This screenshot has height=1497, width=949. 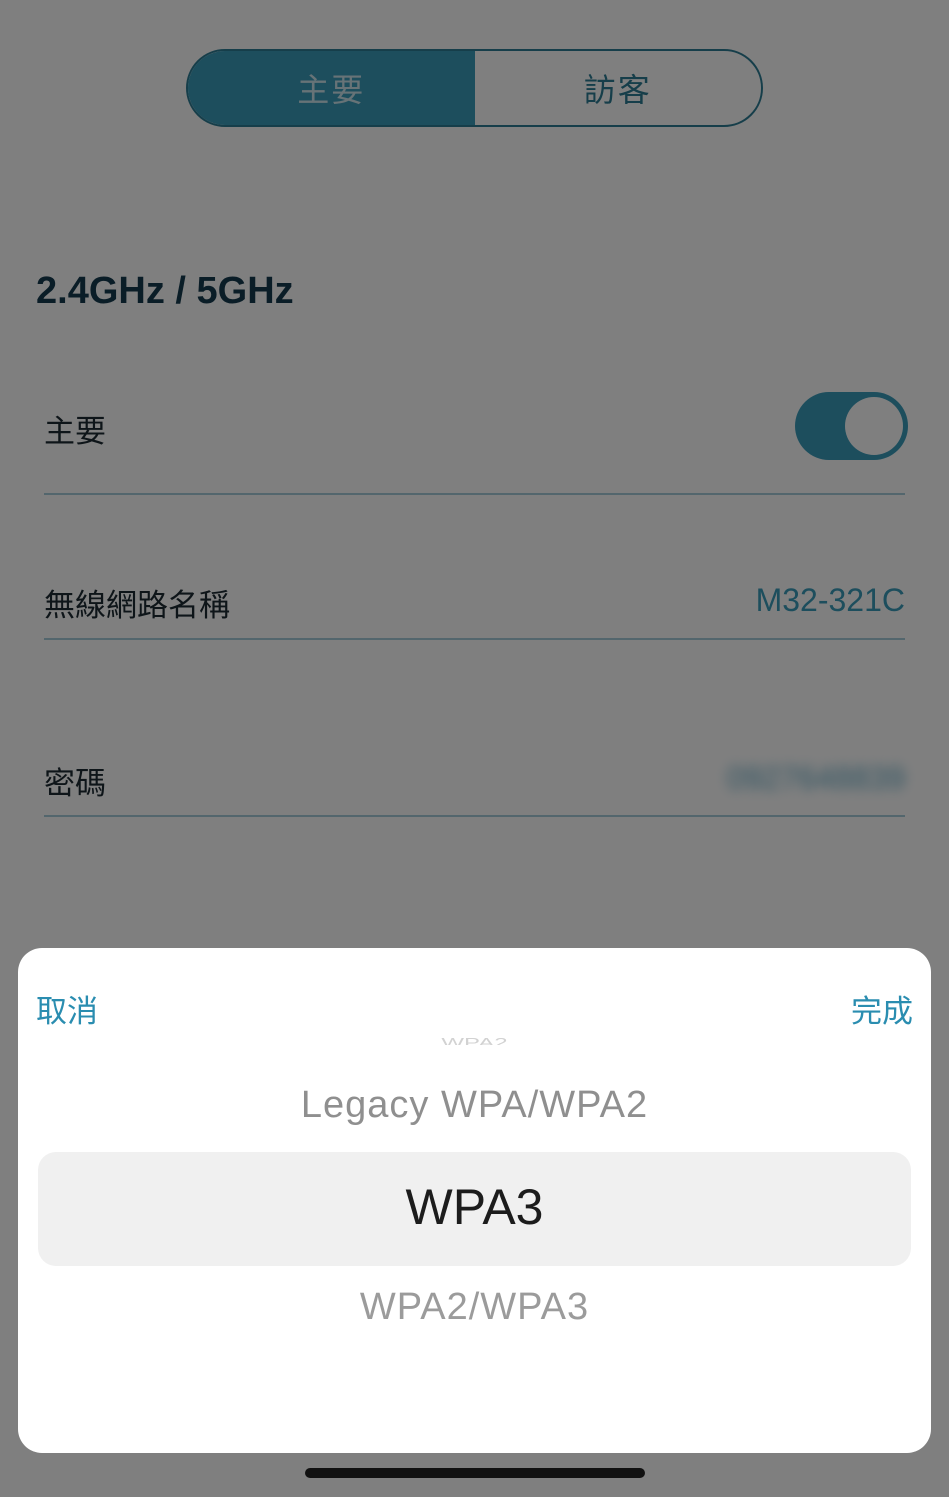 What do you see at coordinates (475, 1473) in the screenshot?
I see `home-indicator` at bounding box center [475, 1473].